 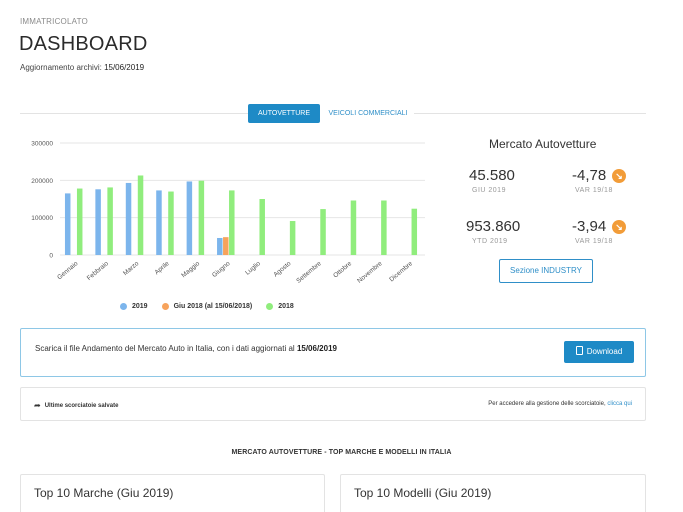 I want to click on saved-shortcuts-title: ➦ Ultime scorciatoie salvate, so click(x=76, y=405).